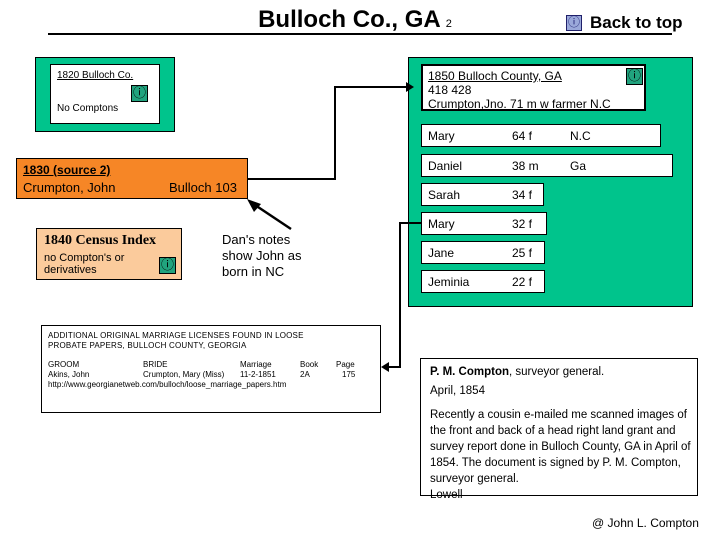 This screenshot has height=540, width=720. What do you see at coordinates (70, 270) in the screenshot?
I see `box-1840-line2: derivatives` at bounding box center [70, 270].